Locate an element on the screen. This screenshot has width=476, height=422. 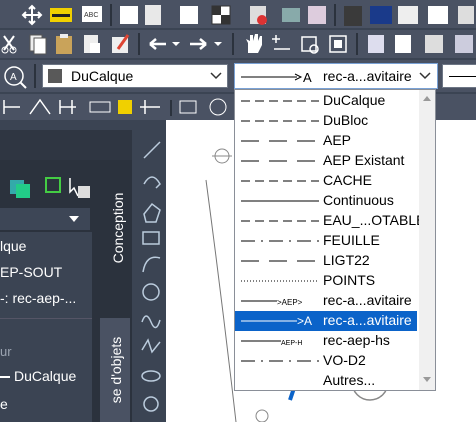
svg-text: AEP-H is located at coordinates (291, 343).